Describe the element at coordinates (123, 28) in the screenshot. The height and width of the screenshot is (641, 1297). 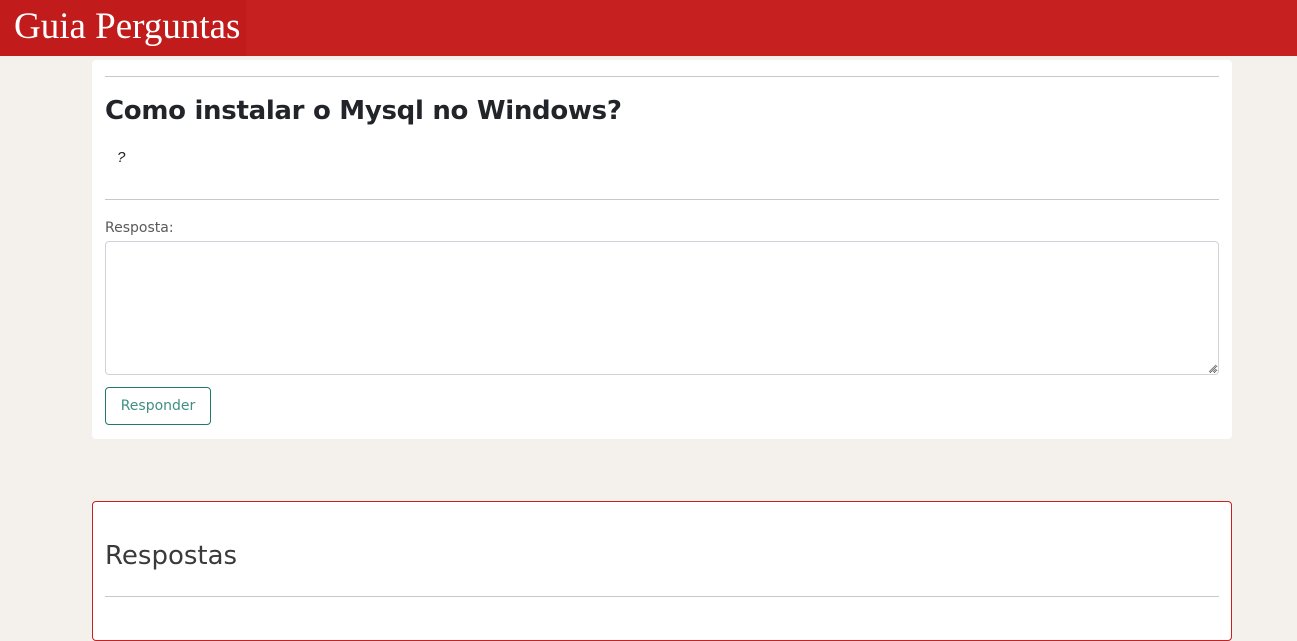
I see `brand-logo-link: Guia Perguntas` at that location.